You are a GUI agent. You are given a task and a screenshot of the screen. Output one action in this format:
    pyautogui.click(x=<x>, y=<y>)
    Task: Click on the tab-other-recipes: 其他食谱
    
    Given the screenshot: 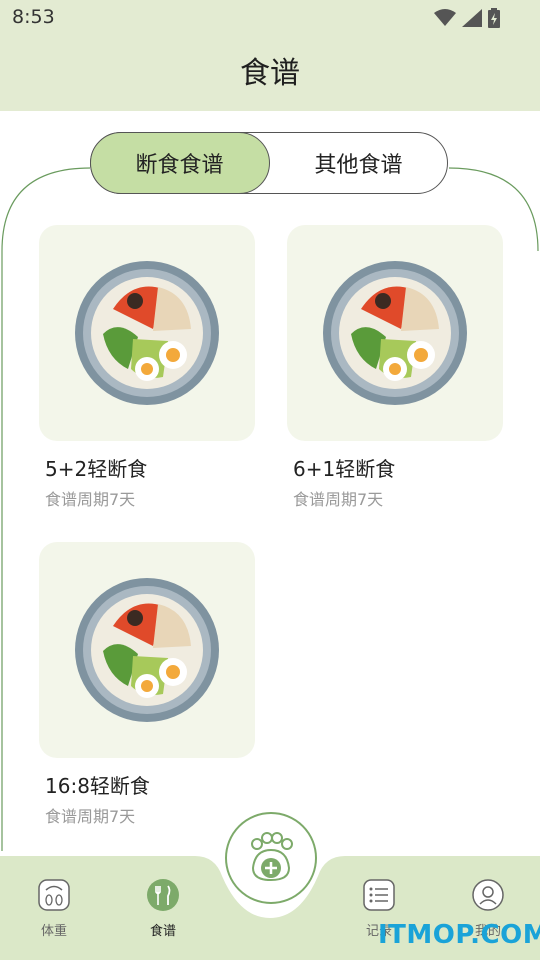 What is the action you would take?
    pyautogui.click(x=359, y=163)
    